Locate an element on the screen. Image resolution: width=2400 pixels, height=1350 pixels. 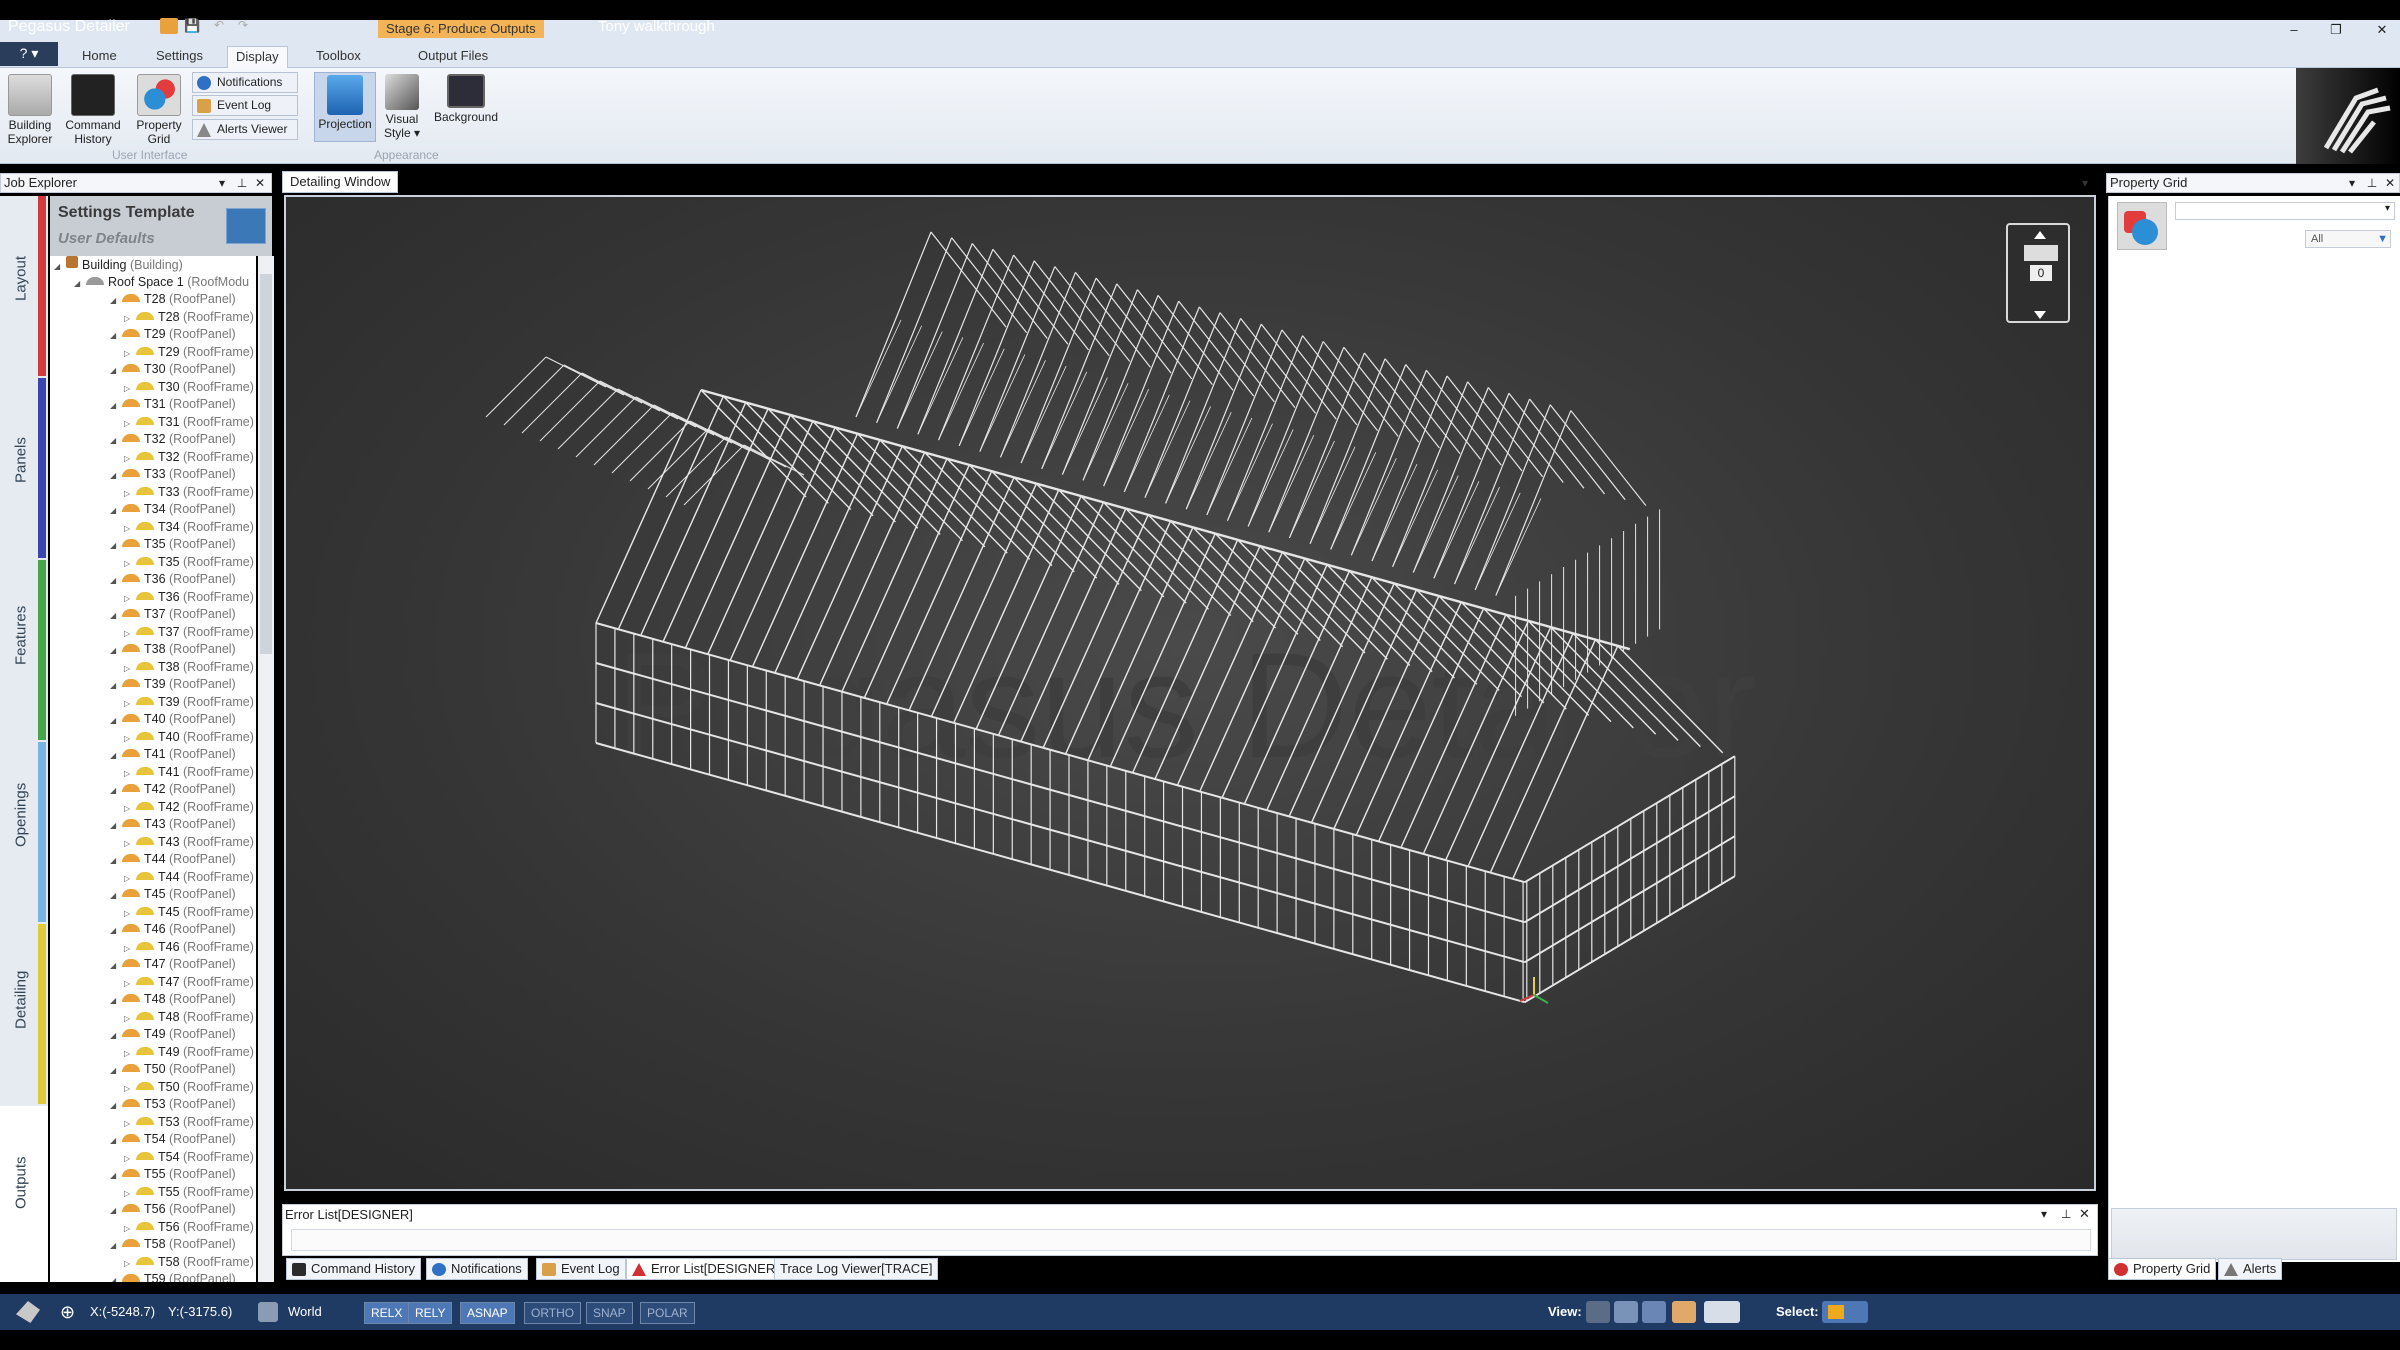
tree-node-panel: ◢ T36 (RoofPanel) is located at coordinates (173, 579).